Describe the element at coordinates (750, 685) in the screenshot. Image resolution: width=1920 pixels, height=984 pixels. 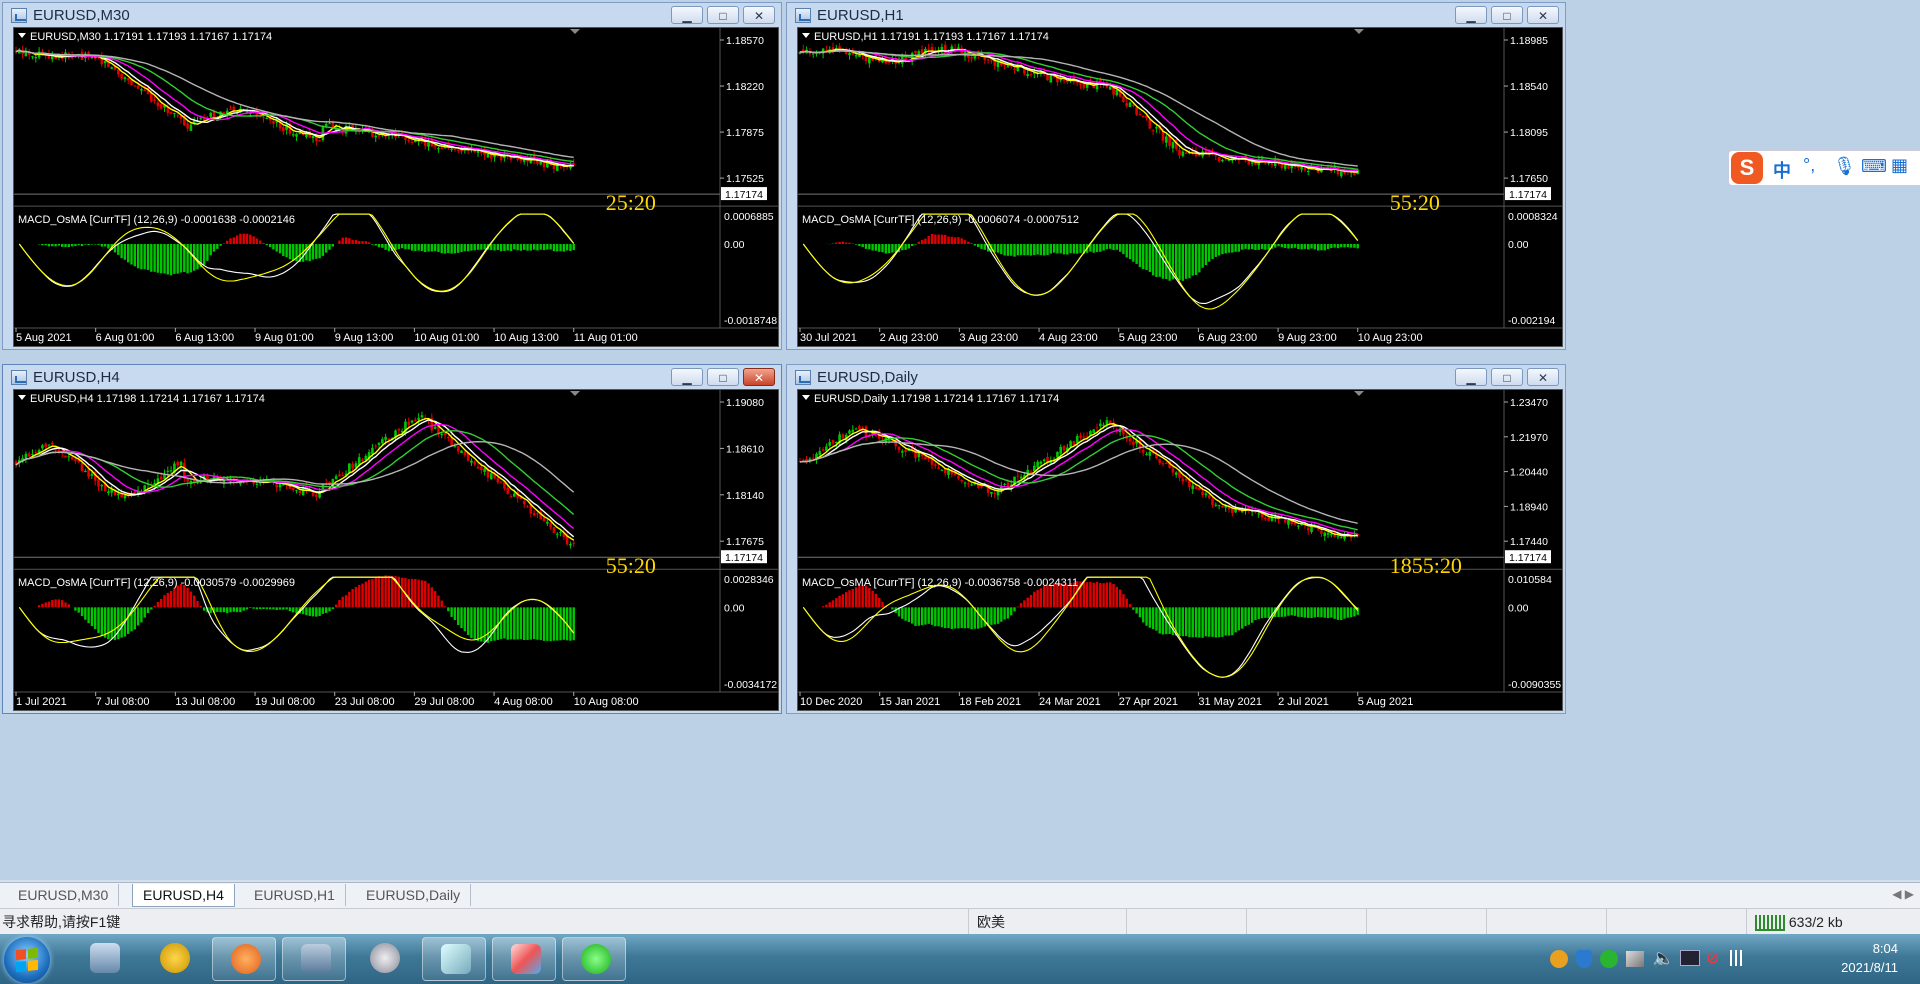
I see `macd-tick-label: -0.0034172` at that location.